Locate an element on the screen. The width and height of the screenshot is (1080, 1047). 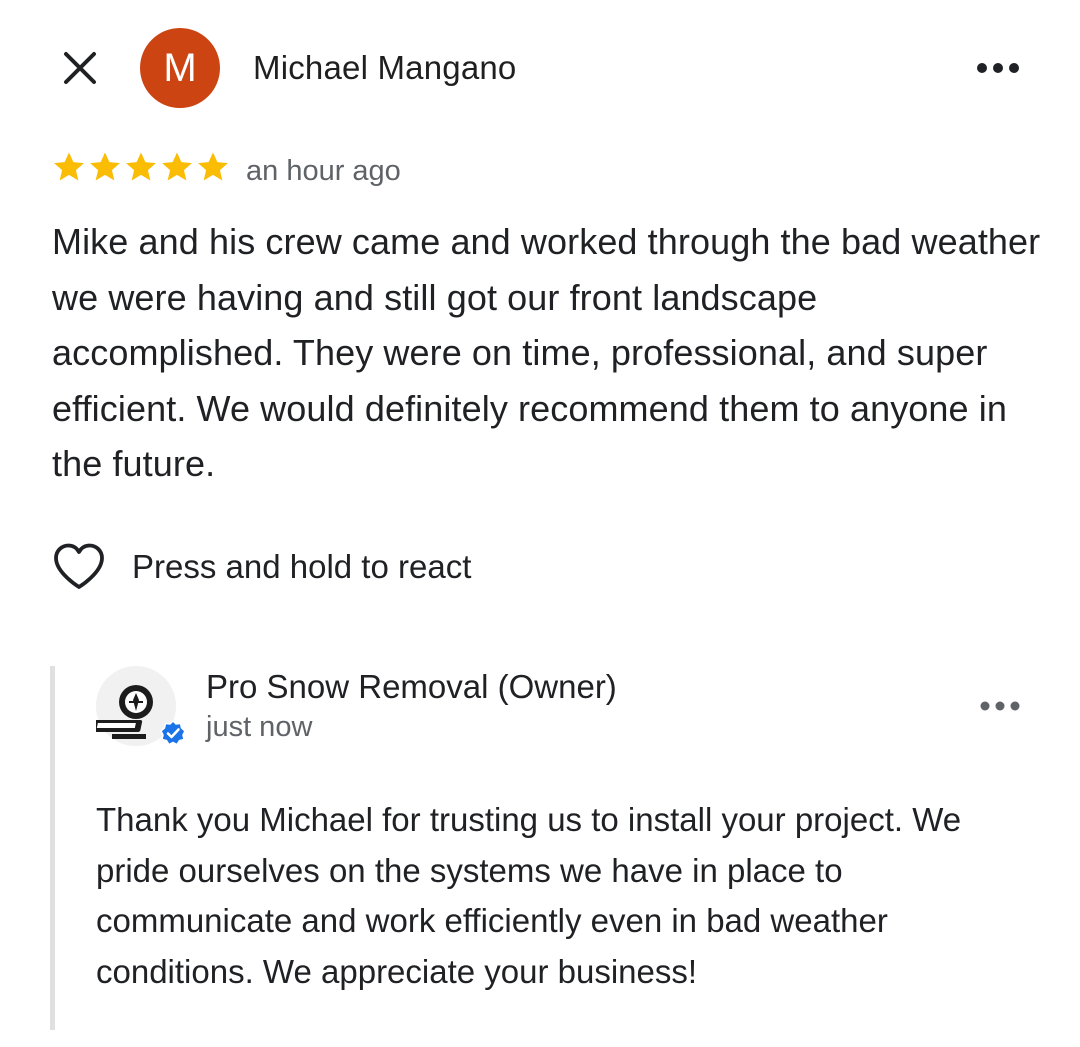
review-more-button is located at coordinates (998, 68).